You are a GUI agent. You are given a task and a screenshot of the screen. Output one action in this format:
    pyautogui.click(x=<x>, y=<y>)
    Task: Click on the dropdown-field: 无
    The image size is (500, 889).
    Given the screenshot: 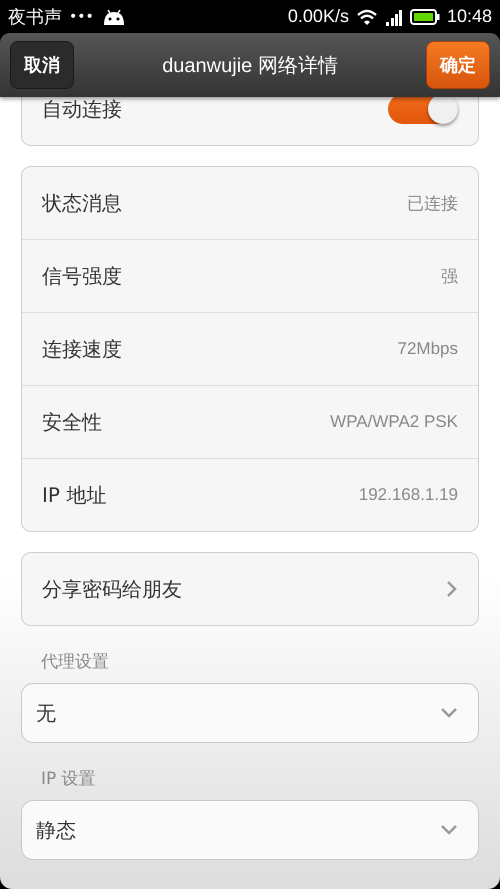 What is the action you would take?
    pyautogui.click(x=250, y=713)
    